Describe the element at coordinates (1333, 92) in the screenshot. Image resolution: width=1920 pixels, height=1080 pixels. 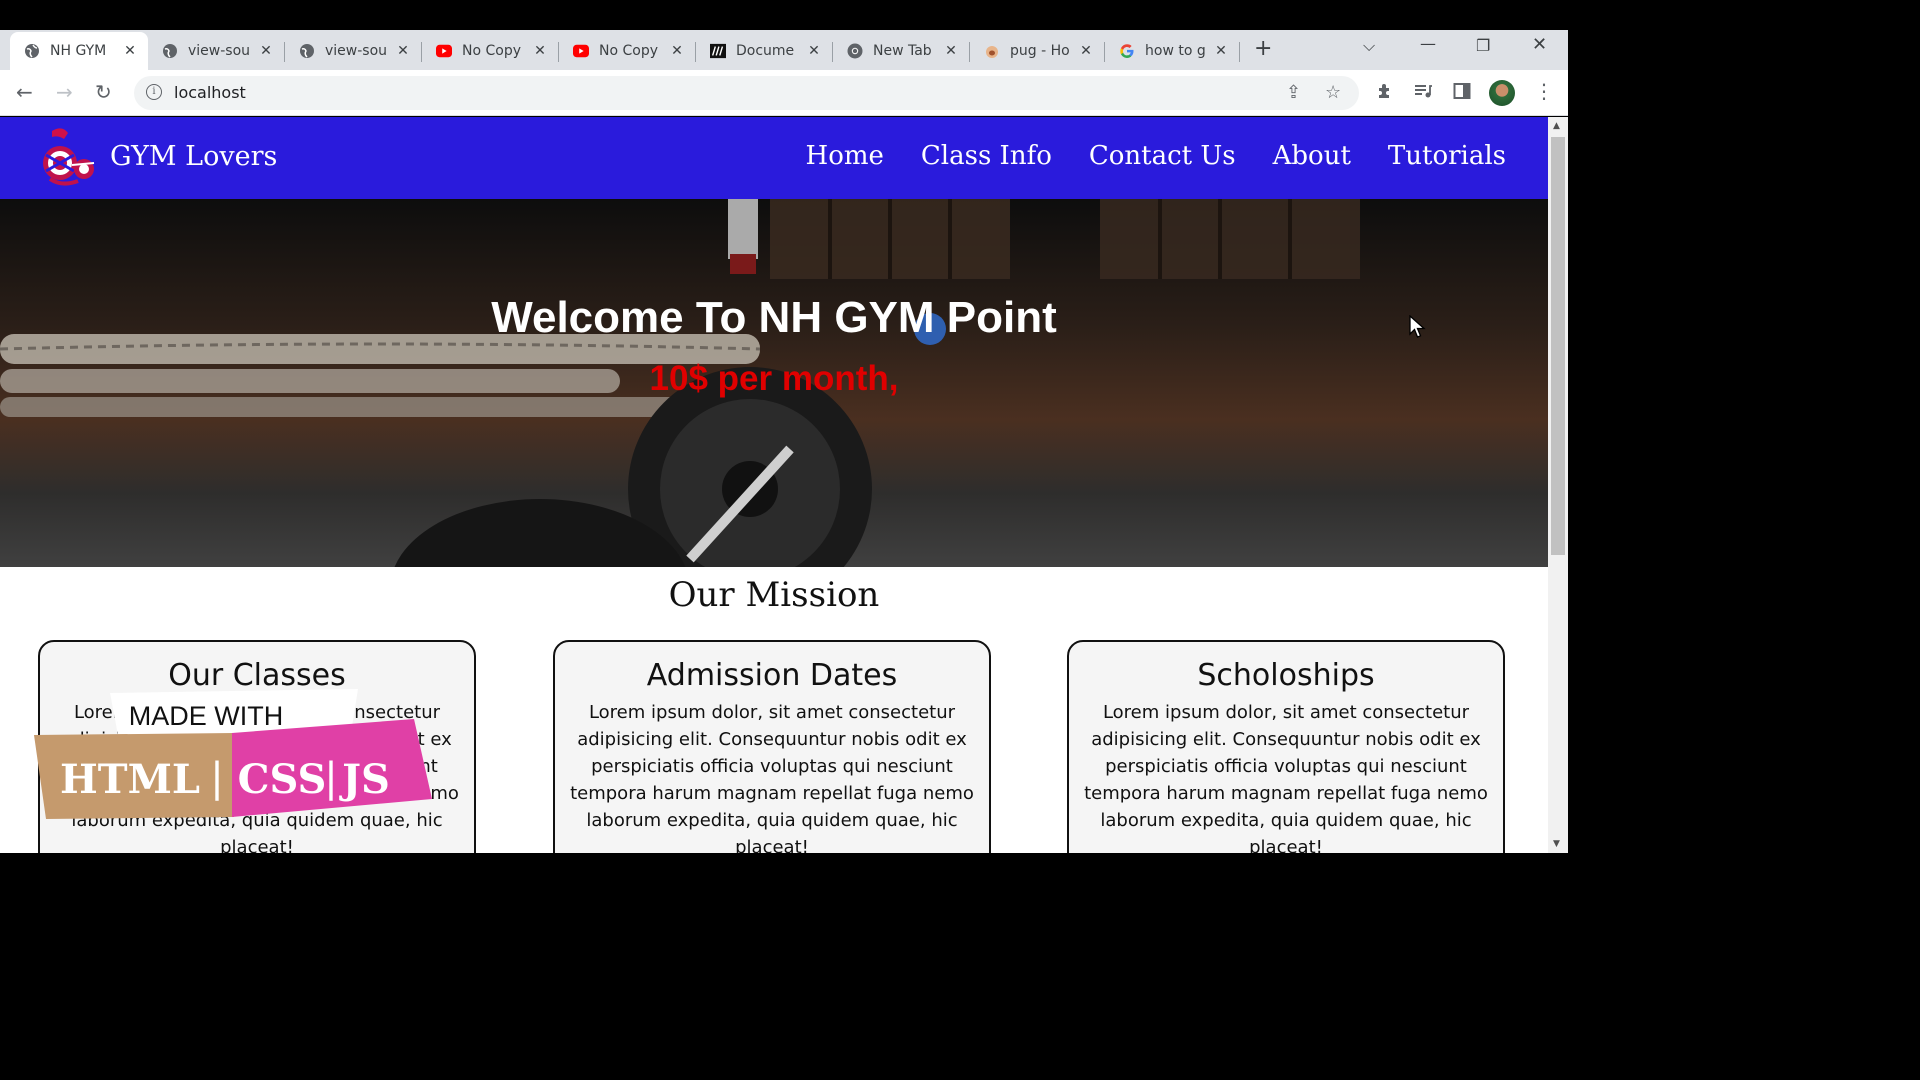
I see `bookmark-star-icon: ☆` at that location.